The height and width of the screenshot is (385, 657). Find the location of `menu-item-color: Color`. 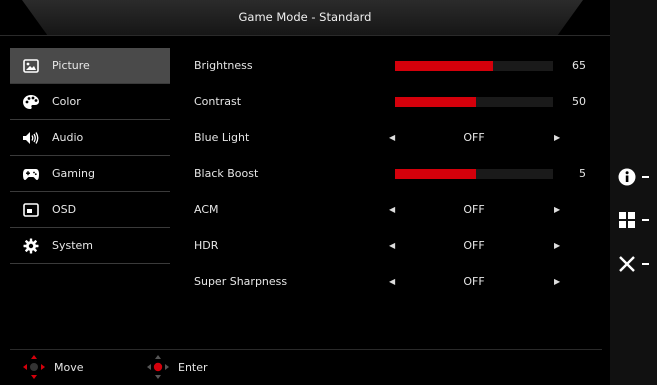

menu-item-color: Color is located at coordinates (90, 102).